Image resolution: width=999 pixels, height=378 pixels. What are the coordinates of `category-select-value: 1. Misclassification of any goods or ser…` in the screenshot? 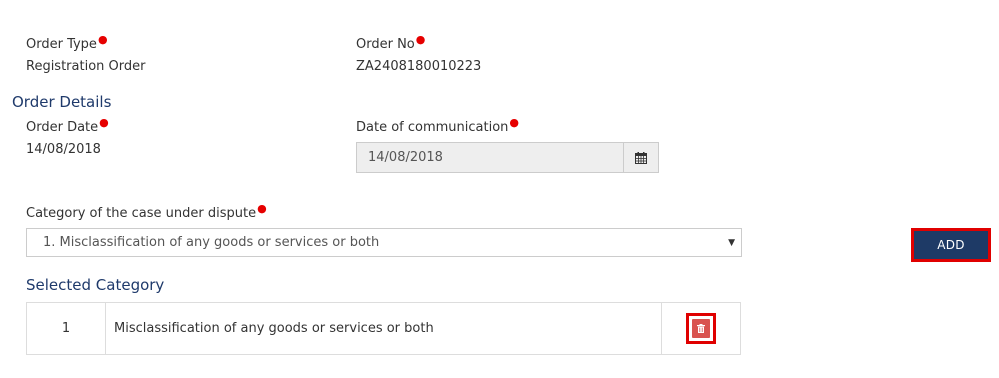 It's located at (211, 242).